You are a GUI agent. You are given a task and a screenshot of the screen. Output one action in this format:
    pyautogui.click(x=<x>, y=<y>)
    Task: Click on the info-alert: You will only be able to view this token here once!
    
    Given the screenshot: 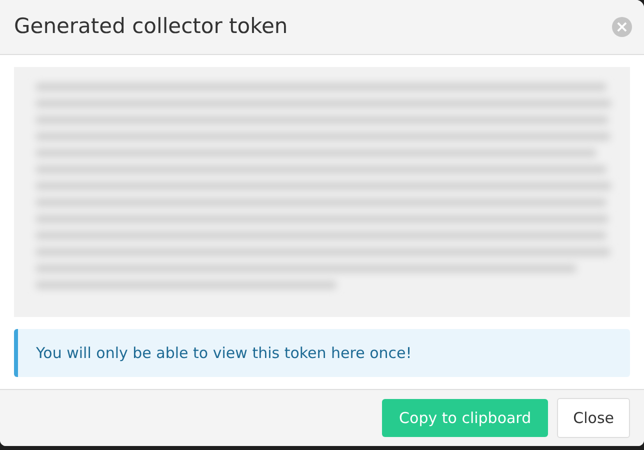 What is the action you would take?
    pyautogui.click(x=322, y=353)
    